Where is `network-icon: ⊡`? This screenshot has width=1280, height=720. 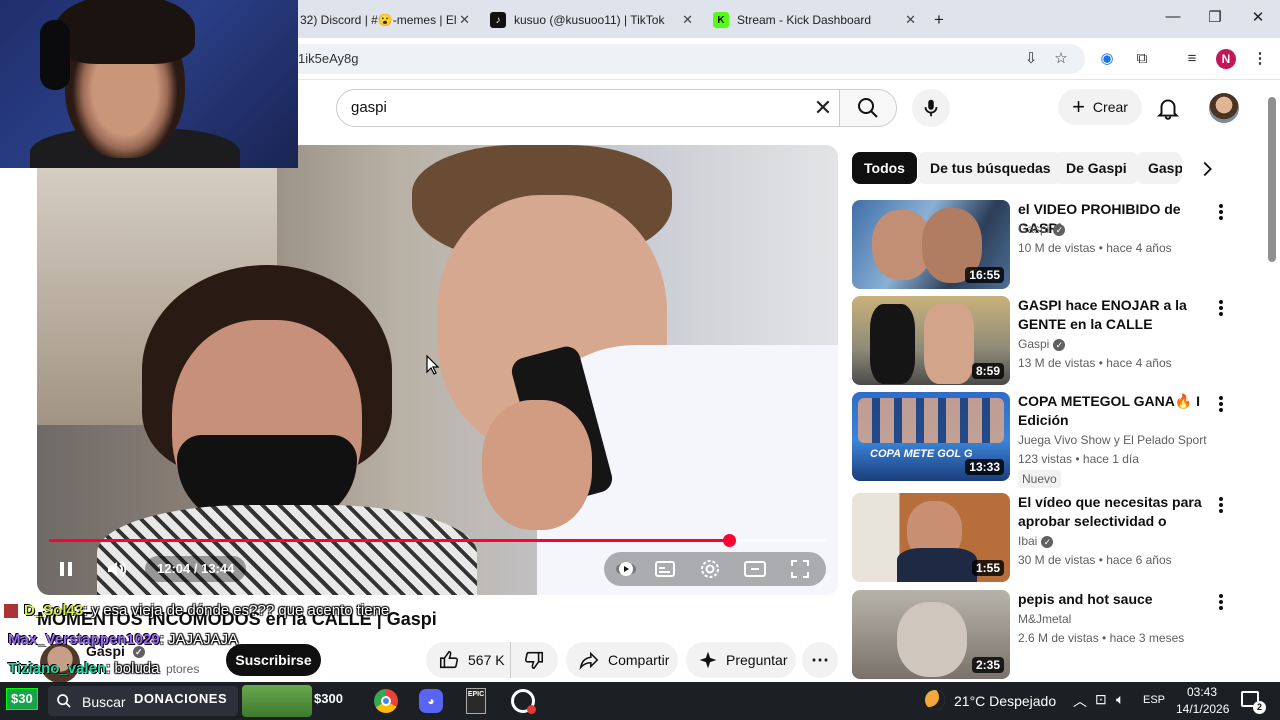
network-icon: ⊡ is located at coordinates (1101, 699).